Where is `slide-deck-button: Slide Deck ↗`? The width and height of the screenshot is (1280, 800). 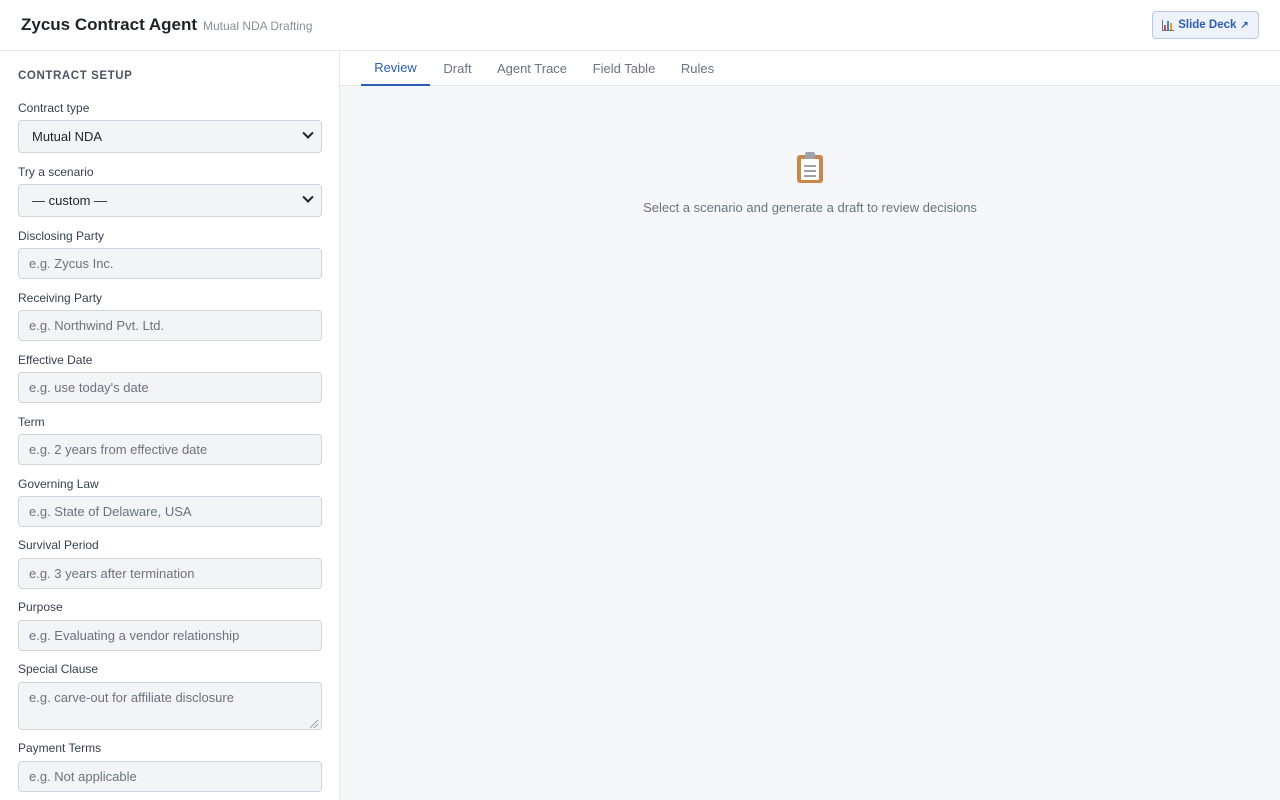 slide-deck-button: Slide Deck ↗ is located at coordinates (1205, 25).